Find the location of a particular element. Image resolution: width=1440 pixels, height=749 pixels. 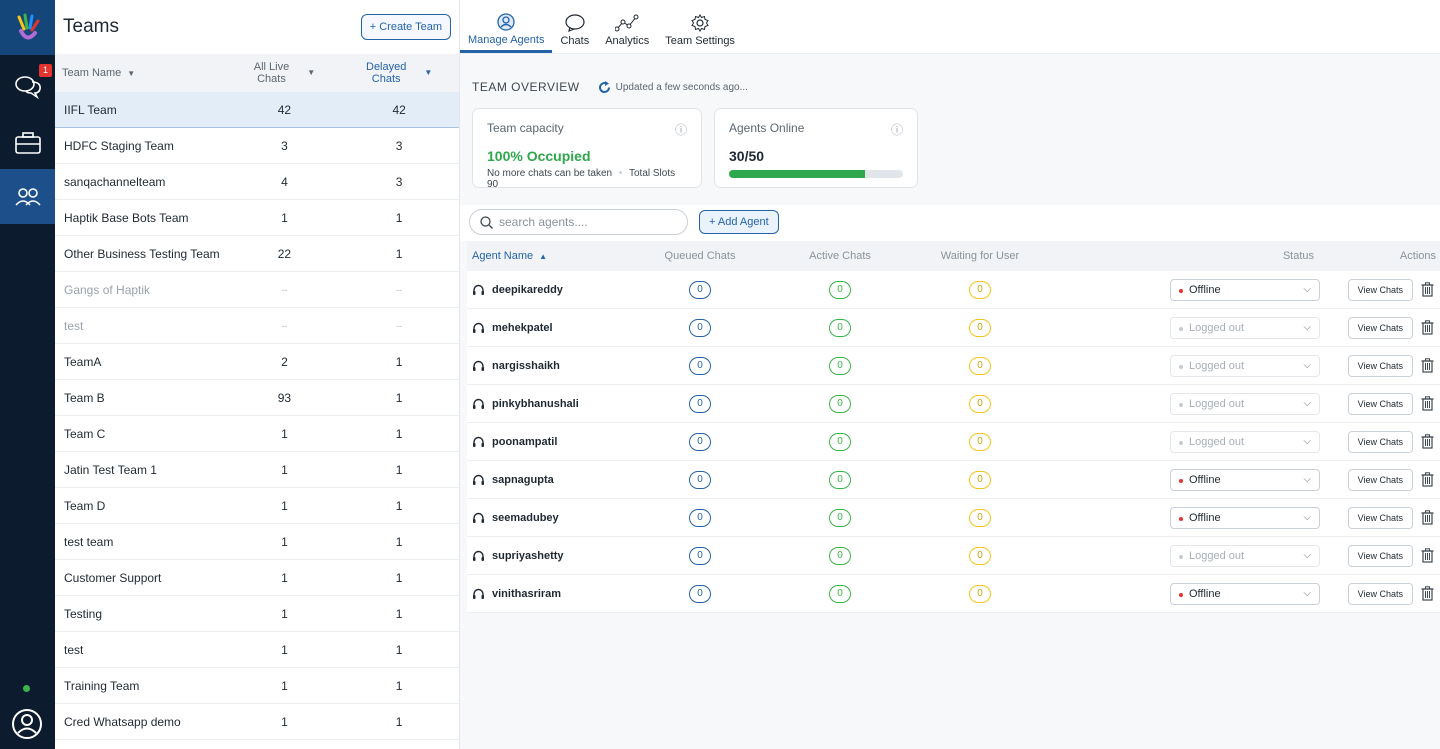

team-row: Team B 93 1 is located at coordinates (257, 398).